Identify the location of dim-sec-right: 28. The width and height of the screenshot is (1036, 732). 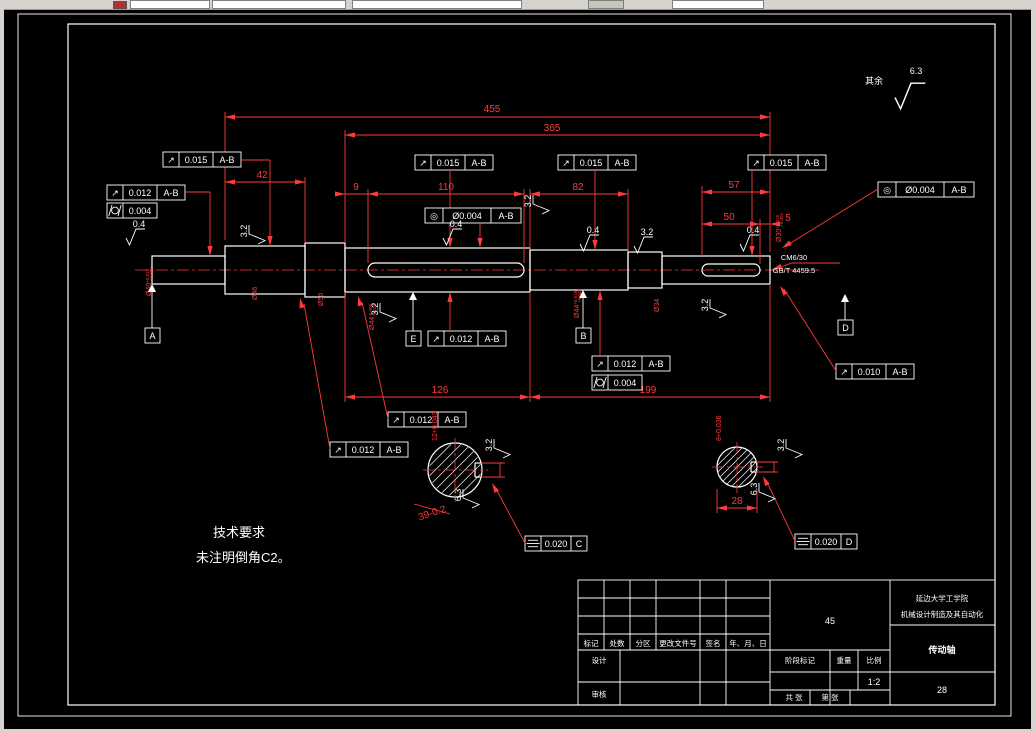
(737, 501).